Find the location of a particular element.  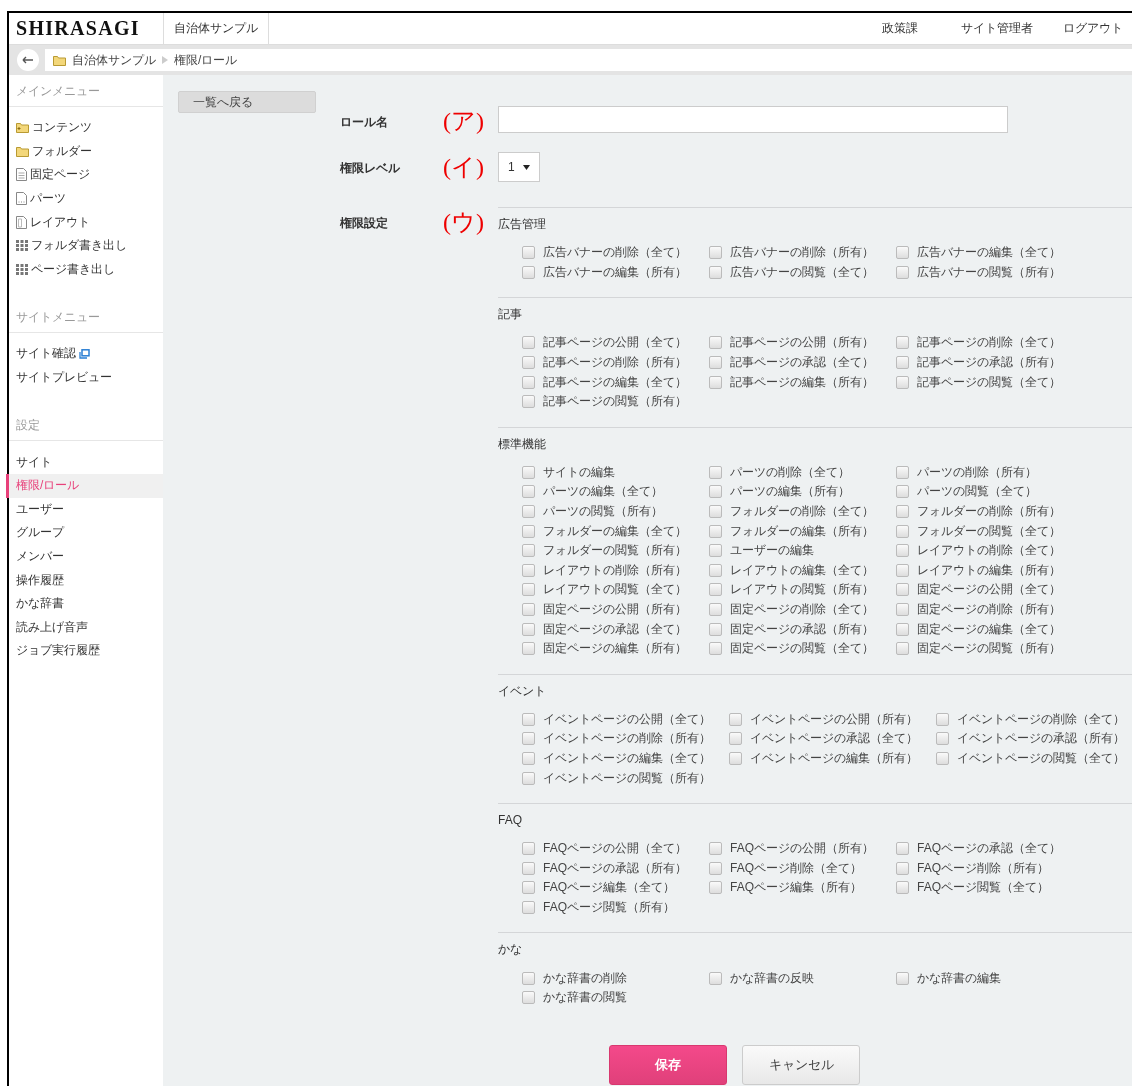

back-button is located at coordinates (28, 60).